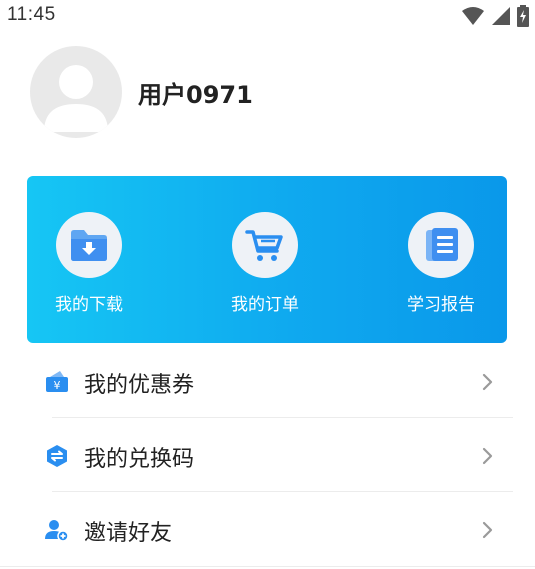 Image resolution: width=535 pixels, height=569 pixels. I want to click on study-report-button: 学习报告, so click(441, 263).